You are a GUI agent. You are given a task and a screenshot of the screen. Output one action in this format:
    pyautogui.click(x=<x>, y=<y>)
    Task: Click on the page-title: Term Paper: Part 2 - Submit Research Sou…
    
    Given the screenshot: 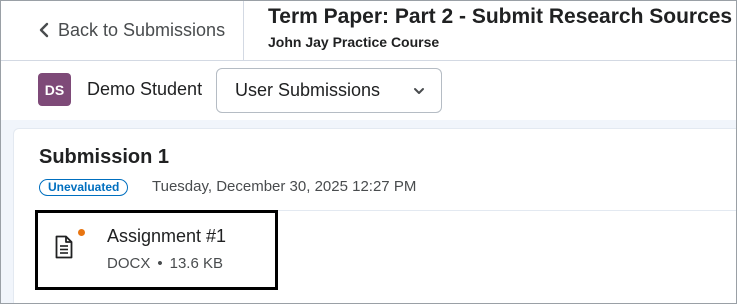 What is the action you would take?
    pyautogui.click(x=500, y=16)
    